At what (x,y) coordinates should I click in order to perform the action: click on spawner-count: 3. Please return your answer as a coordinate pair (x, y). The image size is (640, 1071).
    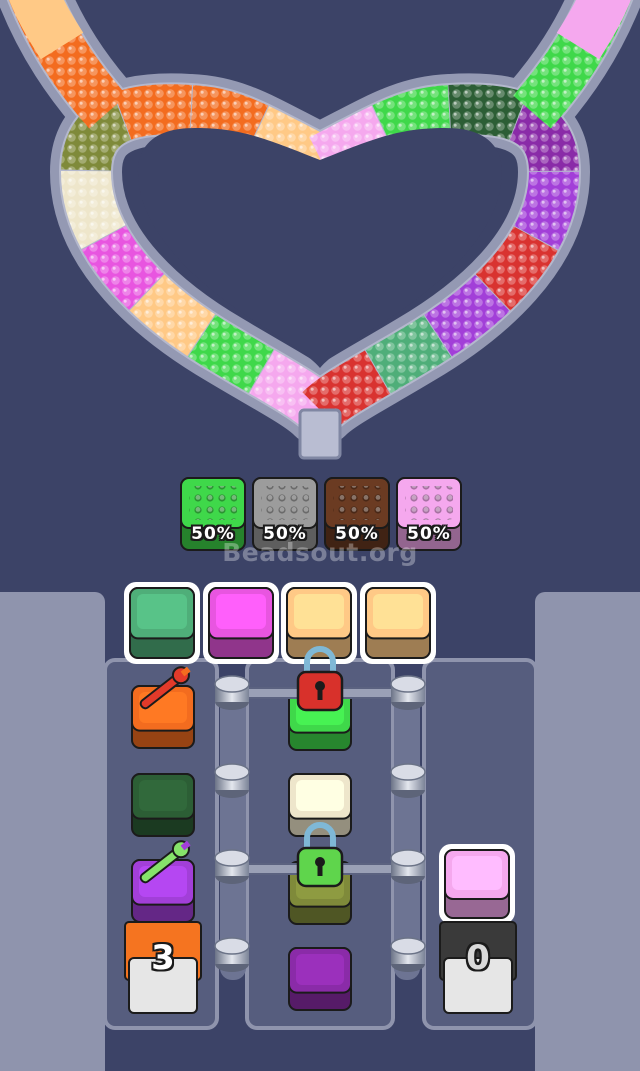
    Looking at the image, I should click on (163, 958).